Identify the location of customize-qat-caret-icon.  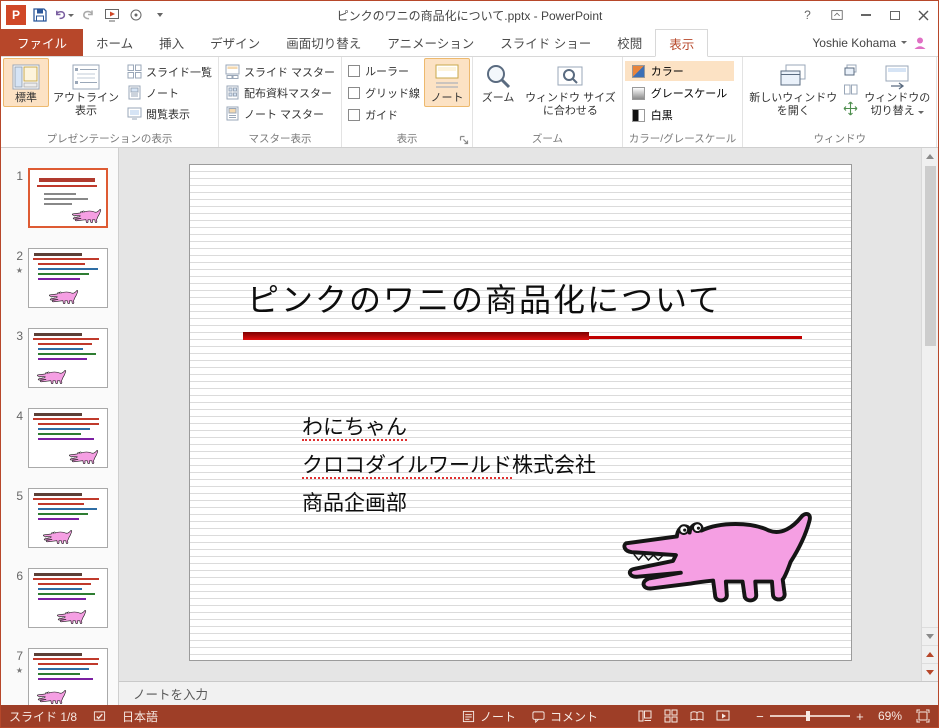
(159, 15).